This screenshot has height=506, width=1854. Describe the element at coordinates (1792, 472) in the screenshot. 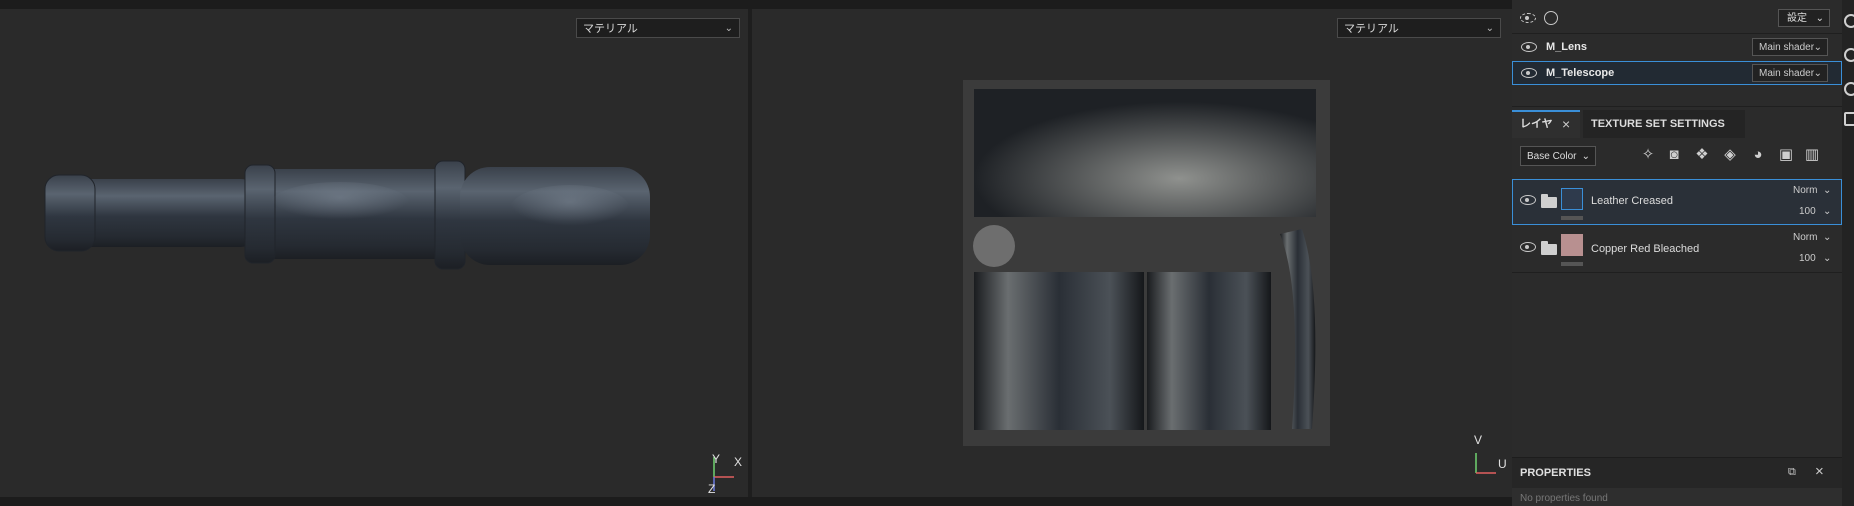

I see `popout-icon: ⧉` at that location.